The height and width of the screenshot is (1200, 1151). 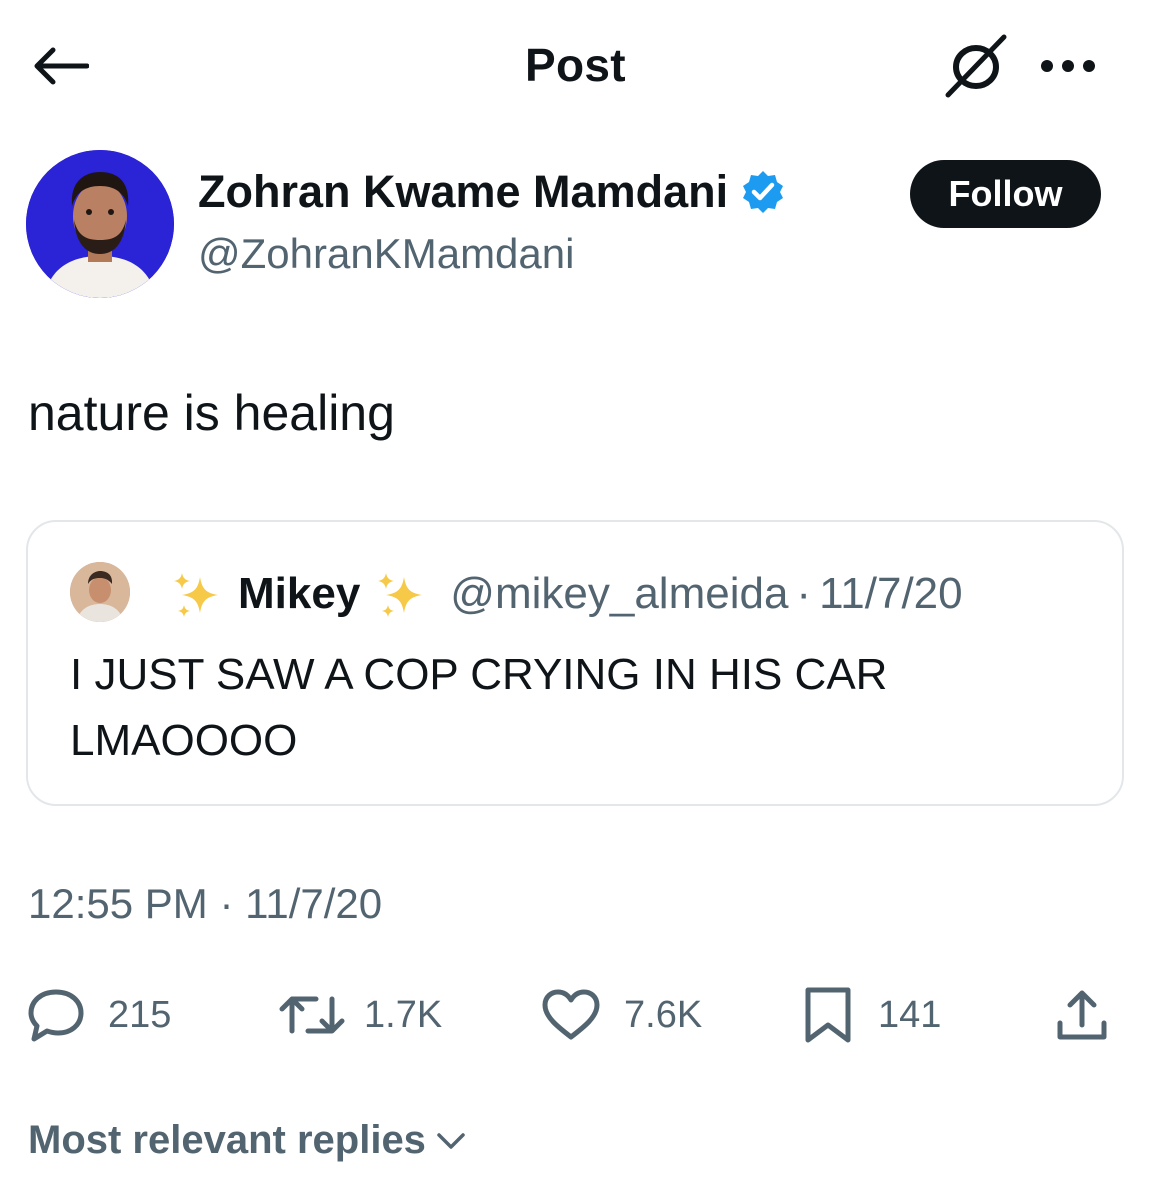 I want to click on grok-button, so click(x=975, y=66).